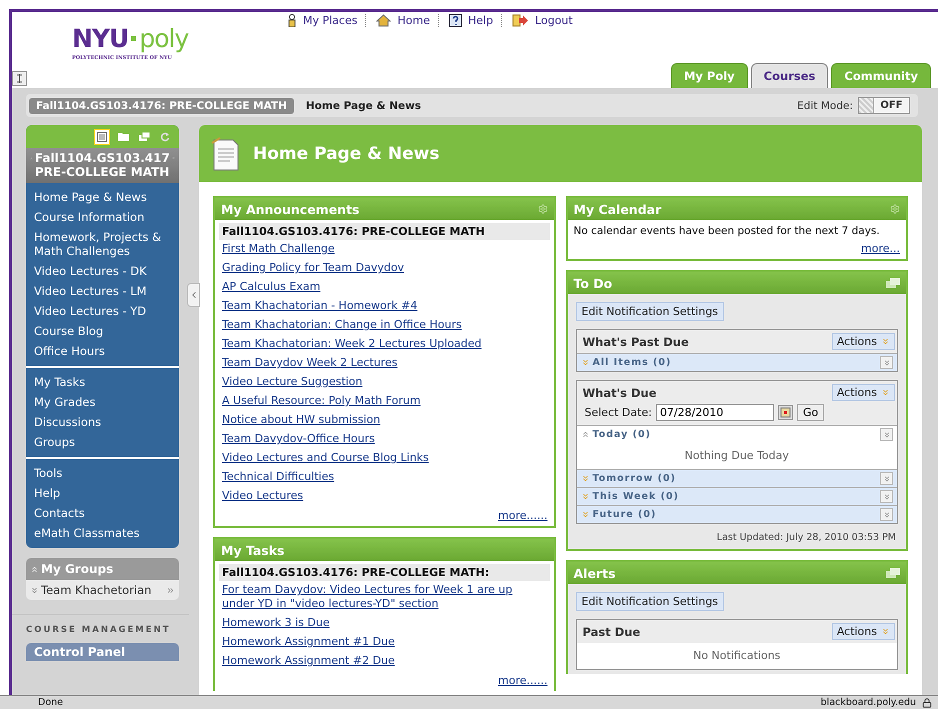 The width and height of the screenshot is (938, 709). I want to click on menu-item: Help, so click(102, 493).